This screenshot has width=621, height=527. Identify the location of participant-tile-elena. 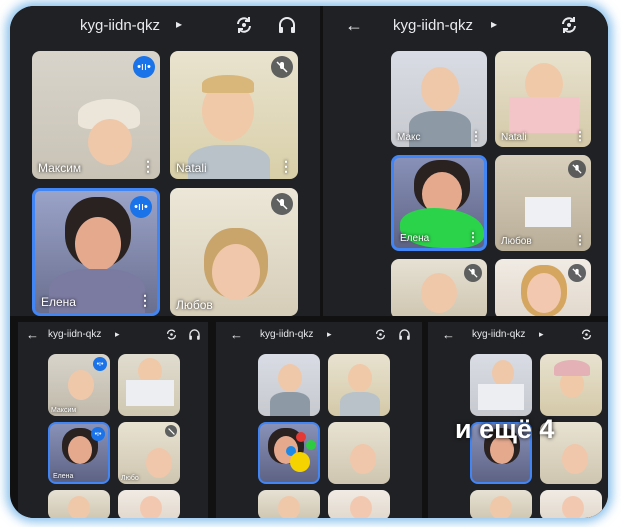
(289, 453).